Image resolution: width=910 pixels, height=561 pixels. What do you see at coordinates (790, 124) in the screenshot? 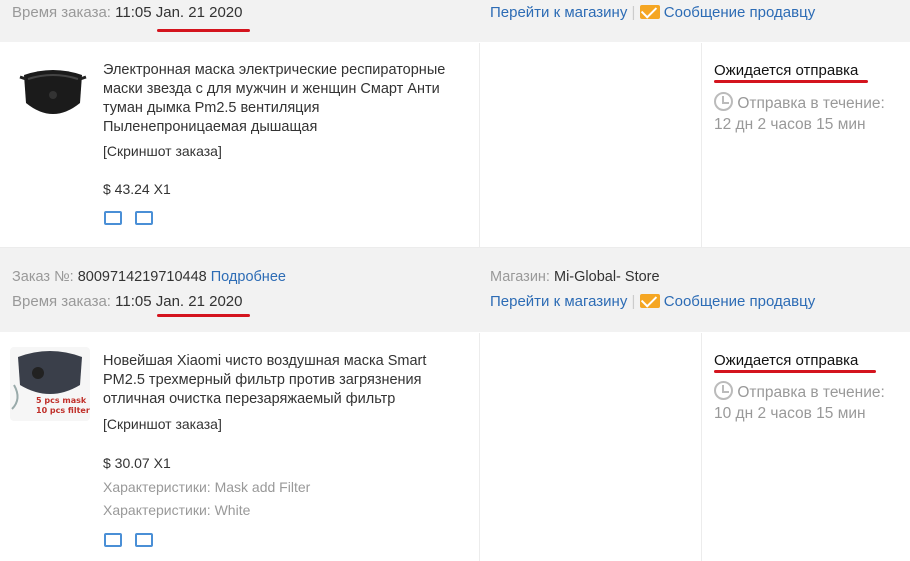
I see `ship-time: 12 дн 2 часов 15 мин` at bounding box center [790, 124].